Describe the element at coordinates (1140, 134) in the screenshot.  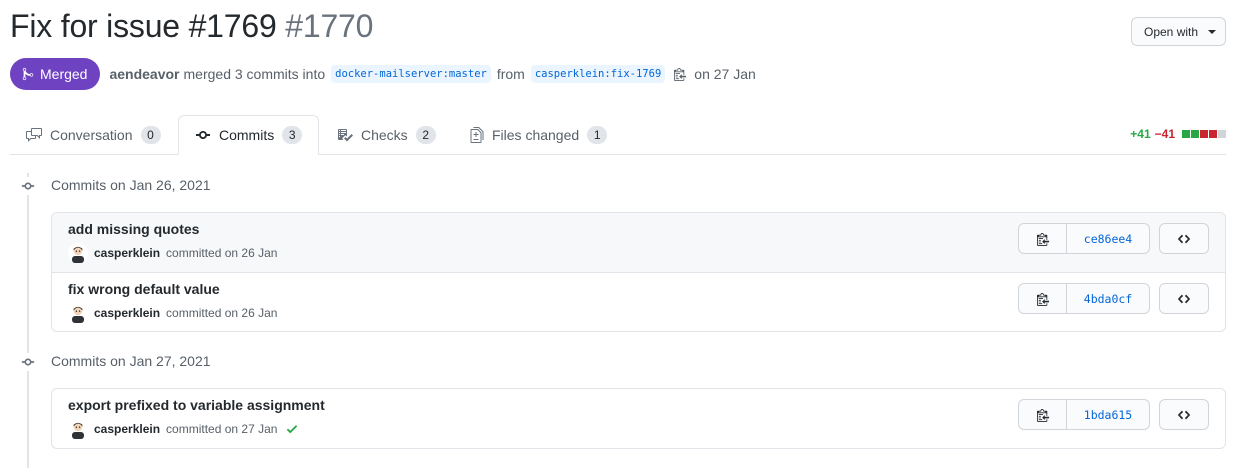
I see `diffstat-additions: +41` at that location.